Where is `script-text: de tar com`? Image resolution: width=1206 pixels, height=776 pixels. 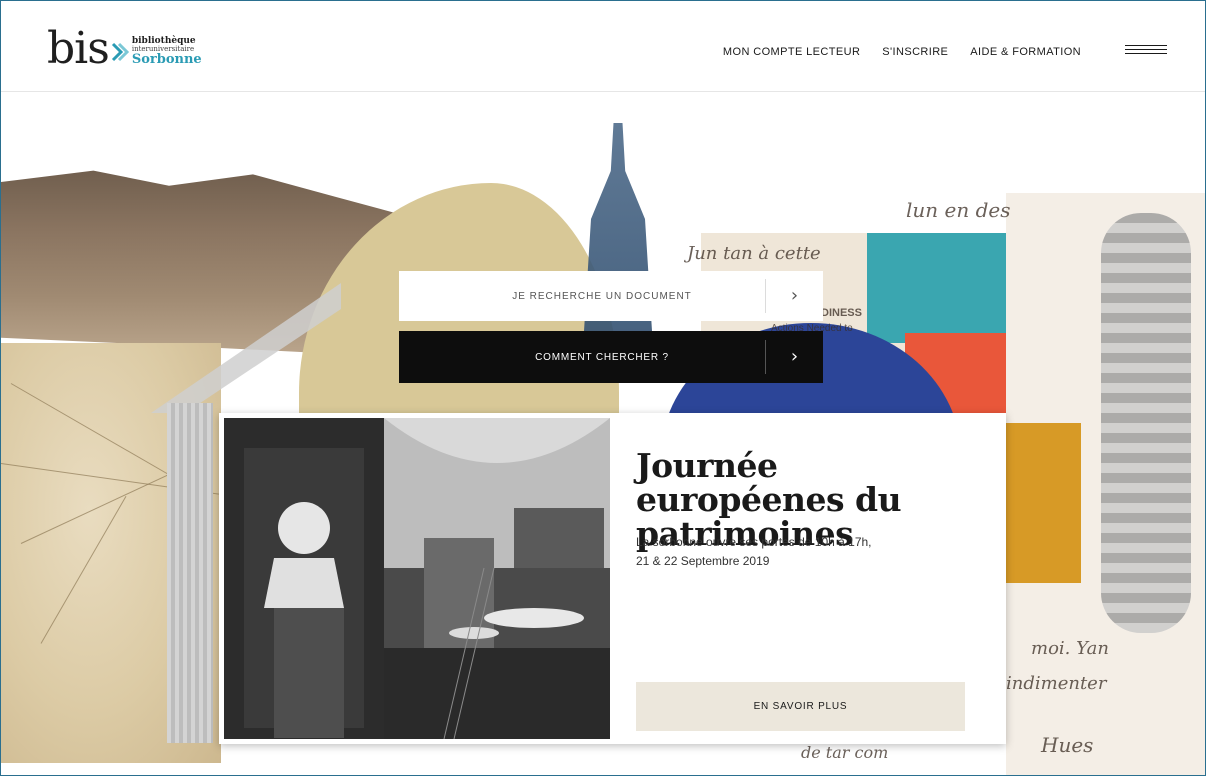
script-text: de tar com is located at coordinates (845, 752).